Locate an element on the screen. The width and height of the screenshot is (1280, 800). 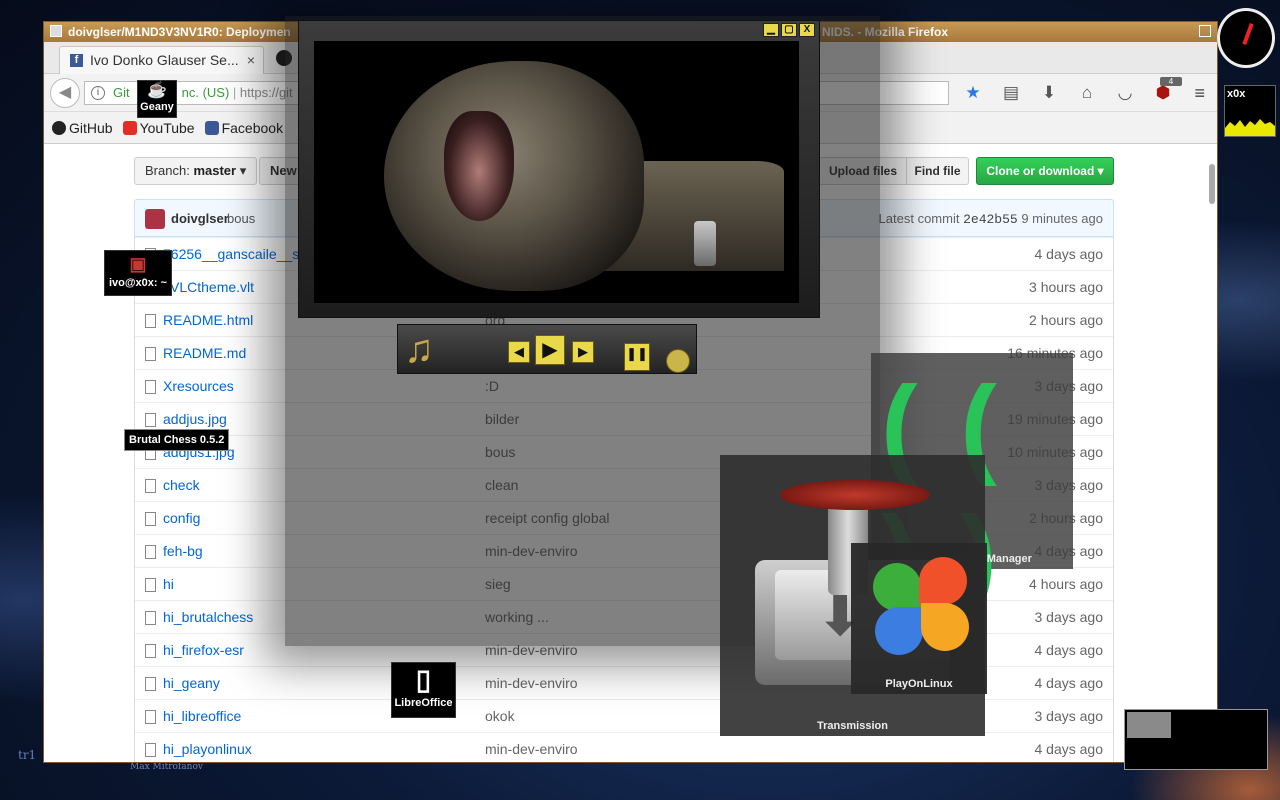
download-icon: ⬇ is located at coordinates (1049, 93).